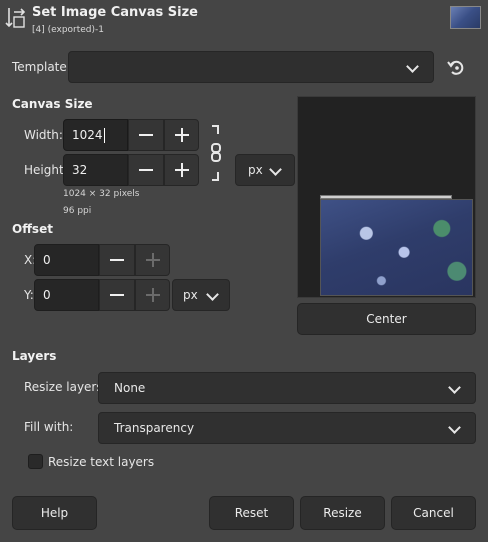 The height and width of the screenshot is (542, 488). I want to click on height-decrease-button, so click(146, 170).